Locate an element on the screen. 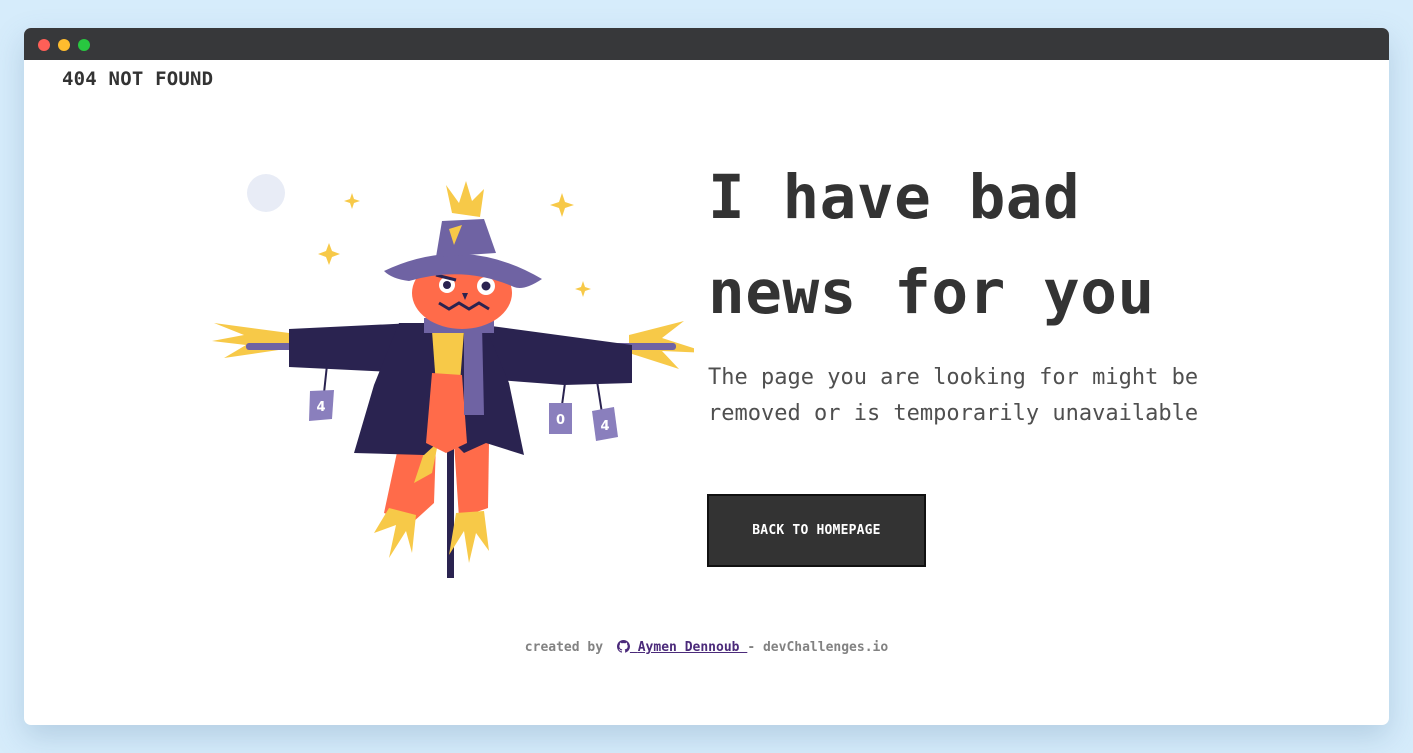 This screenshot has height=753, width=1413. subtext-line-1: The page you are looking for might be is located at coordinates (953, 377).